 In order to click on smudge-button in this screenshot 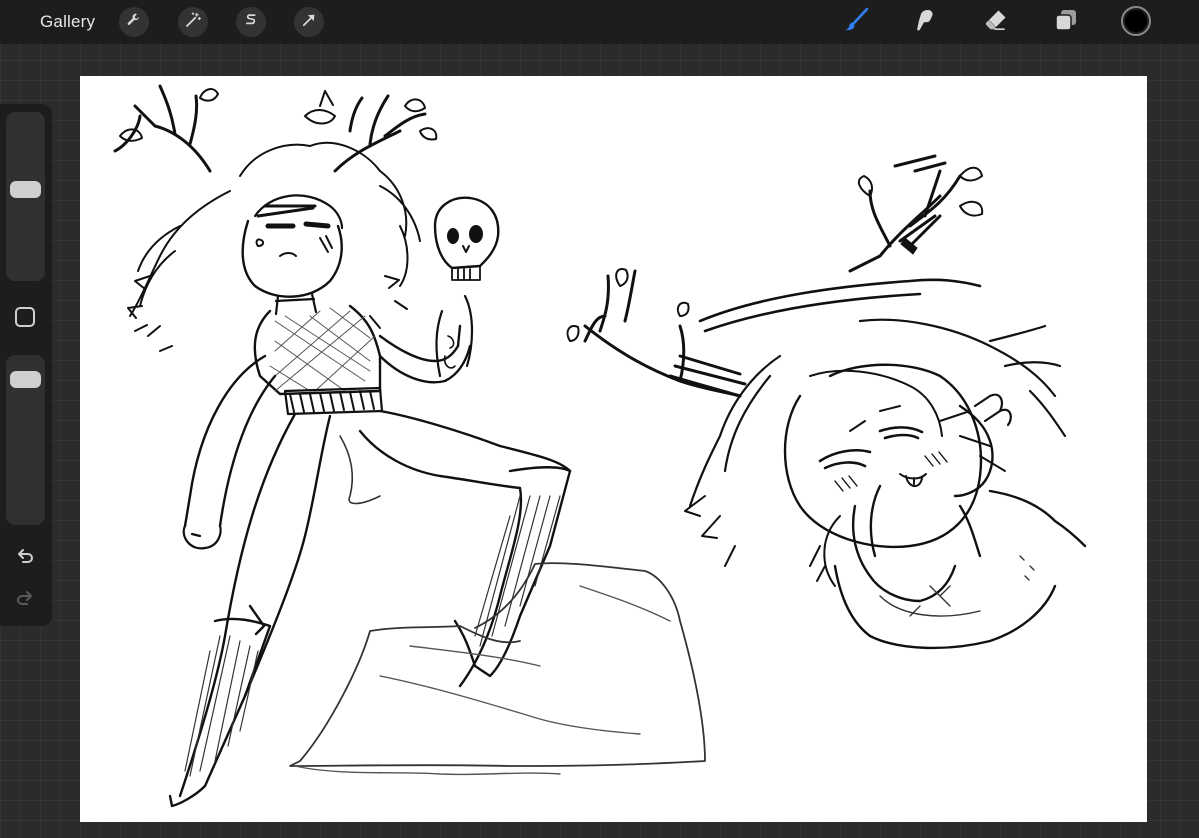, I will do `click(925, 22)`.